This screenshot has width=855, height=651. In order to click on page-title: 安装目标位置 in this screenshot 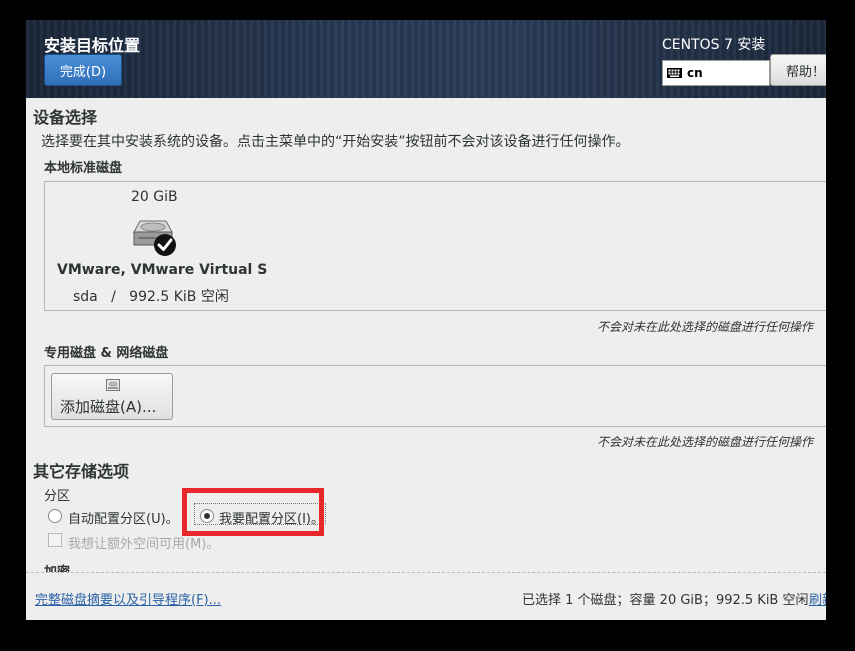, I will do `click(92, 45)`.